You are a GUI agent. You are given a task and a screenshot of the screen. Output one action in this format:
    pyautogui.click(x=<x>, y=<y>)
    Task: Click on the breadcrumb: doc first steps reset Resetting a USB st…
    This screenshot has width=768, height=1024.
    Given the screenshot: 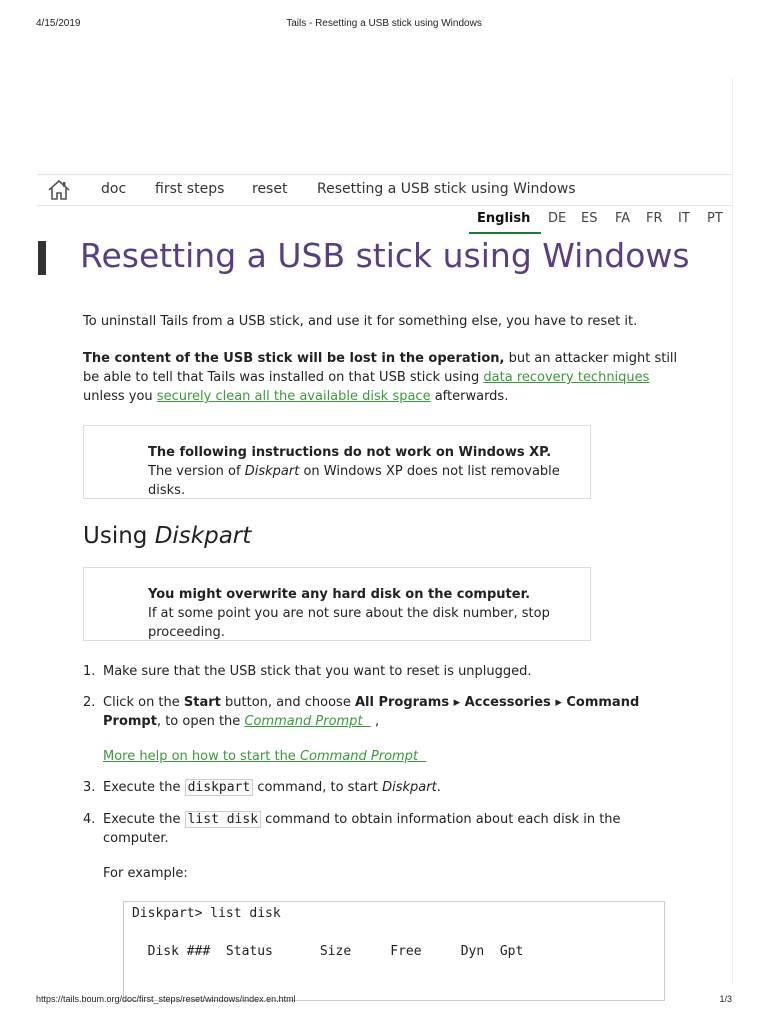 What is the action you would take?
    pyautogui.click(x=384, y=190)
    